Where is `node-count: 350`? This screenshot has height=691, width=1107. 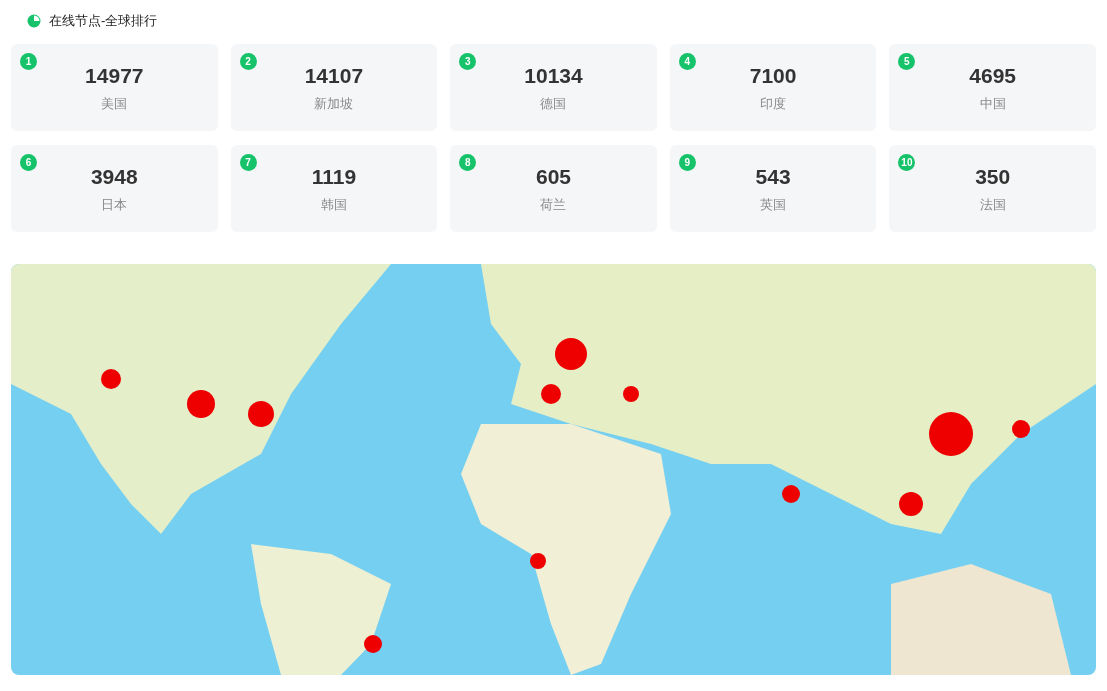
node-count: 350 is located at coordinates (993, 176).